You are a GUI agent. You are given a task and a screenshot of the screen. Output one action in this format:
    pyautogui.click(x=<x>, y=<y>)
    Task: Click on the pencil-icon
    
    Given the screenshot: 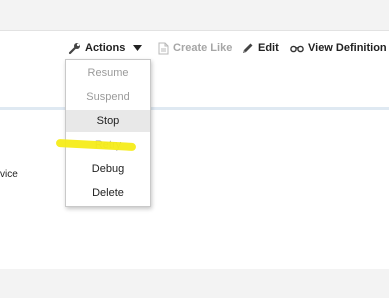 What is the action you would take?
    pyautogui.click(x=247, y=48)
    